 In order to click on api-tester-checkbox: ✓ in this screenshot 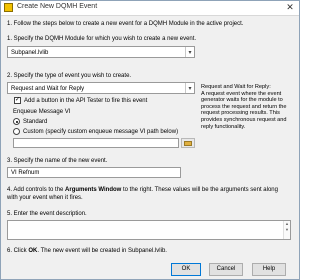, I will do `click(17, 100)`.